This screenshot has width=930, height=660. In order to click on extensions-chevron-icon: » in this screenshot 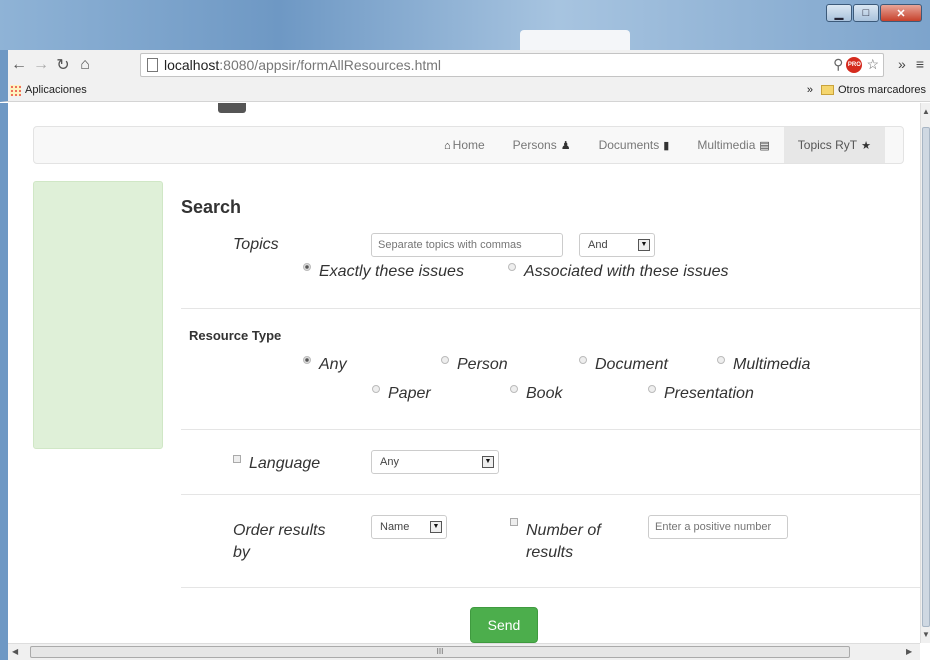, I will do `click(902, 64)`.